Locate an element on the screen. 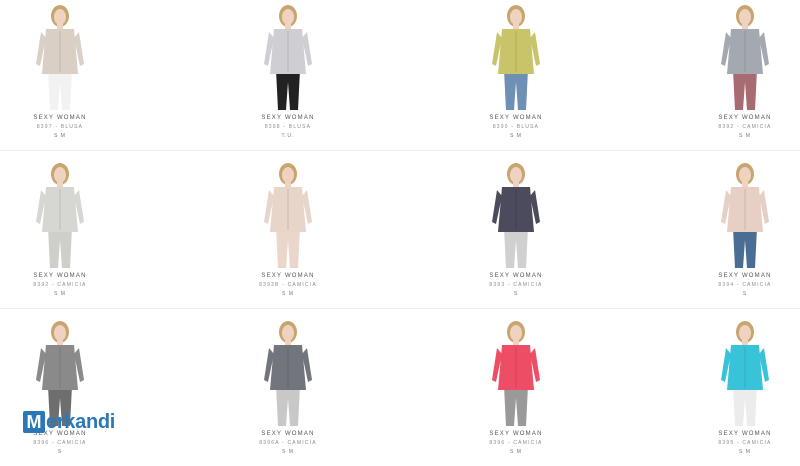  product-card: SEXY WOMAN 8394 - CAMICIA S is located at coordinates (725, 233).